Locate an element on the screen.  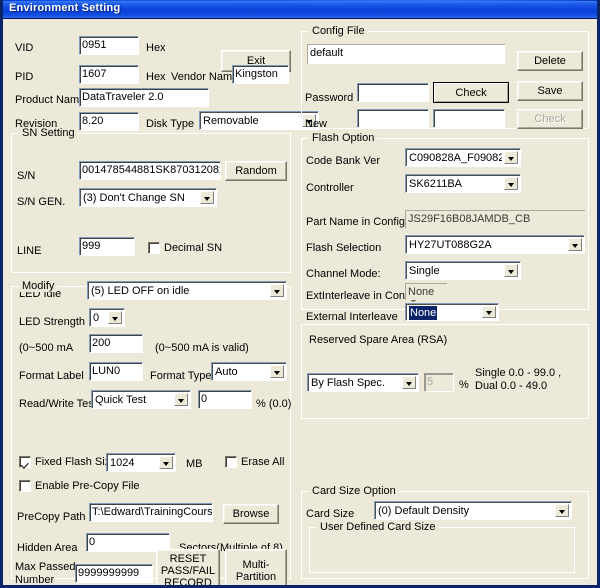
max-passed-input: 9999999999 is located at coordinates (114, 573).